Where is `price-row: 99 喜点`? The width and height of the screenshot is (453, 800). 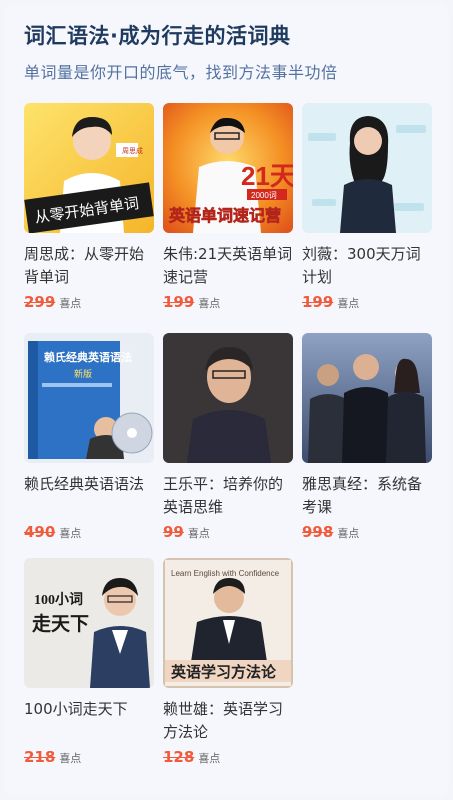 price-row: 99 喜点 is located at coordinates (228, 532).